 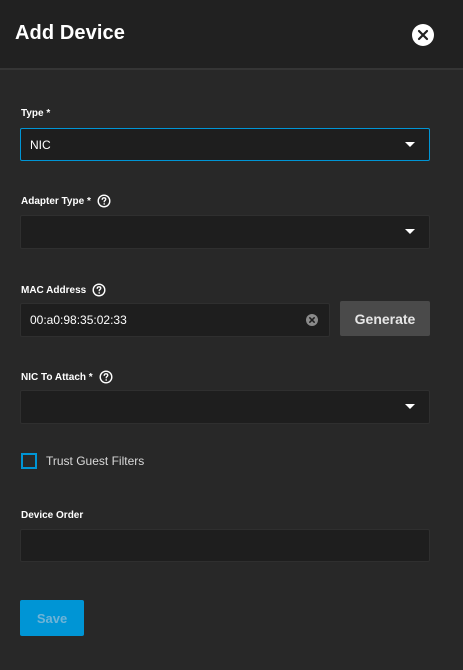 What do you see at coordinates (385, 318) in the screenshot?
I see `generate-button: Generate` at bounding box center [385, 318].